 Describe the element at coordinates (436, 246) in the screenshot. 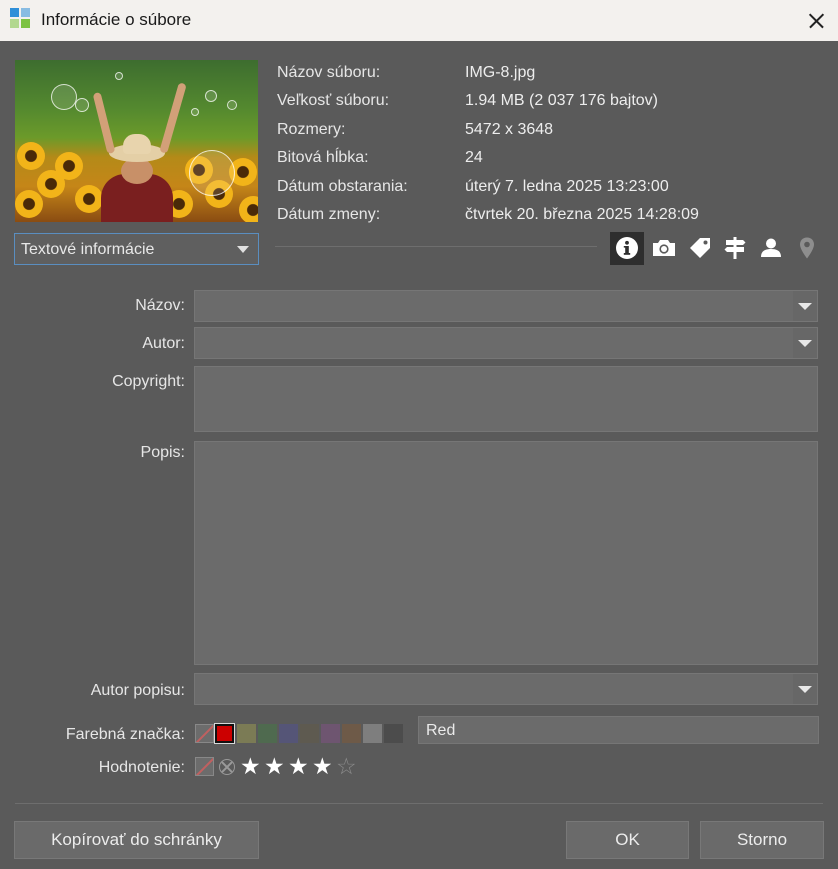

I see `divider` at that location.